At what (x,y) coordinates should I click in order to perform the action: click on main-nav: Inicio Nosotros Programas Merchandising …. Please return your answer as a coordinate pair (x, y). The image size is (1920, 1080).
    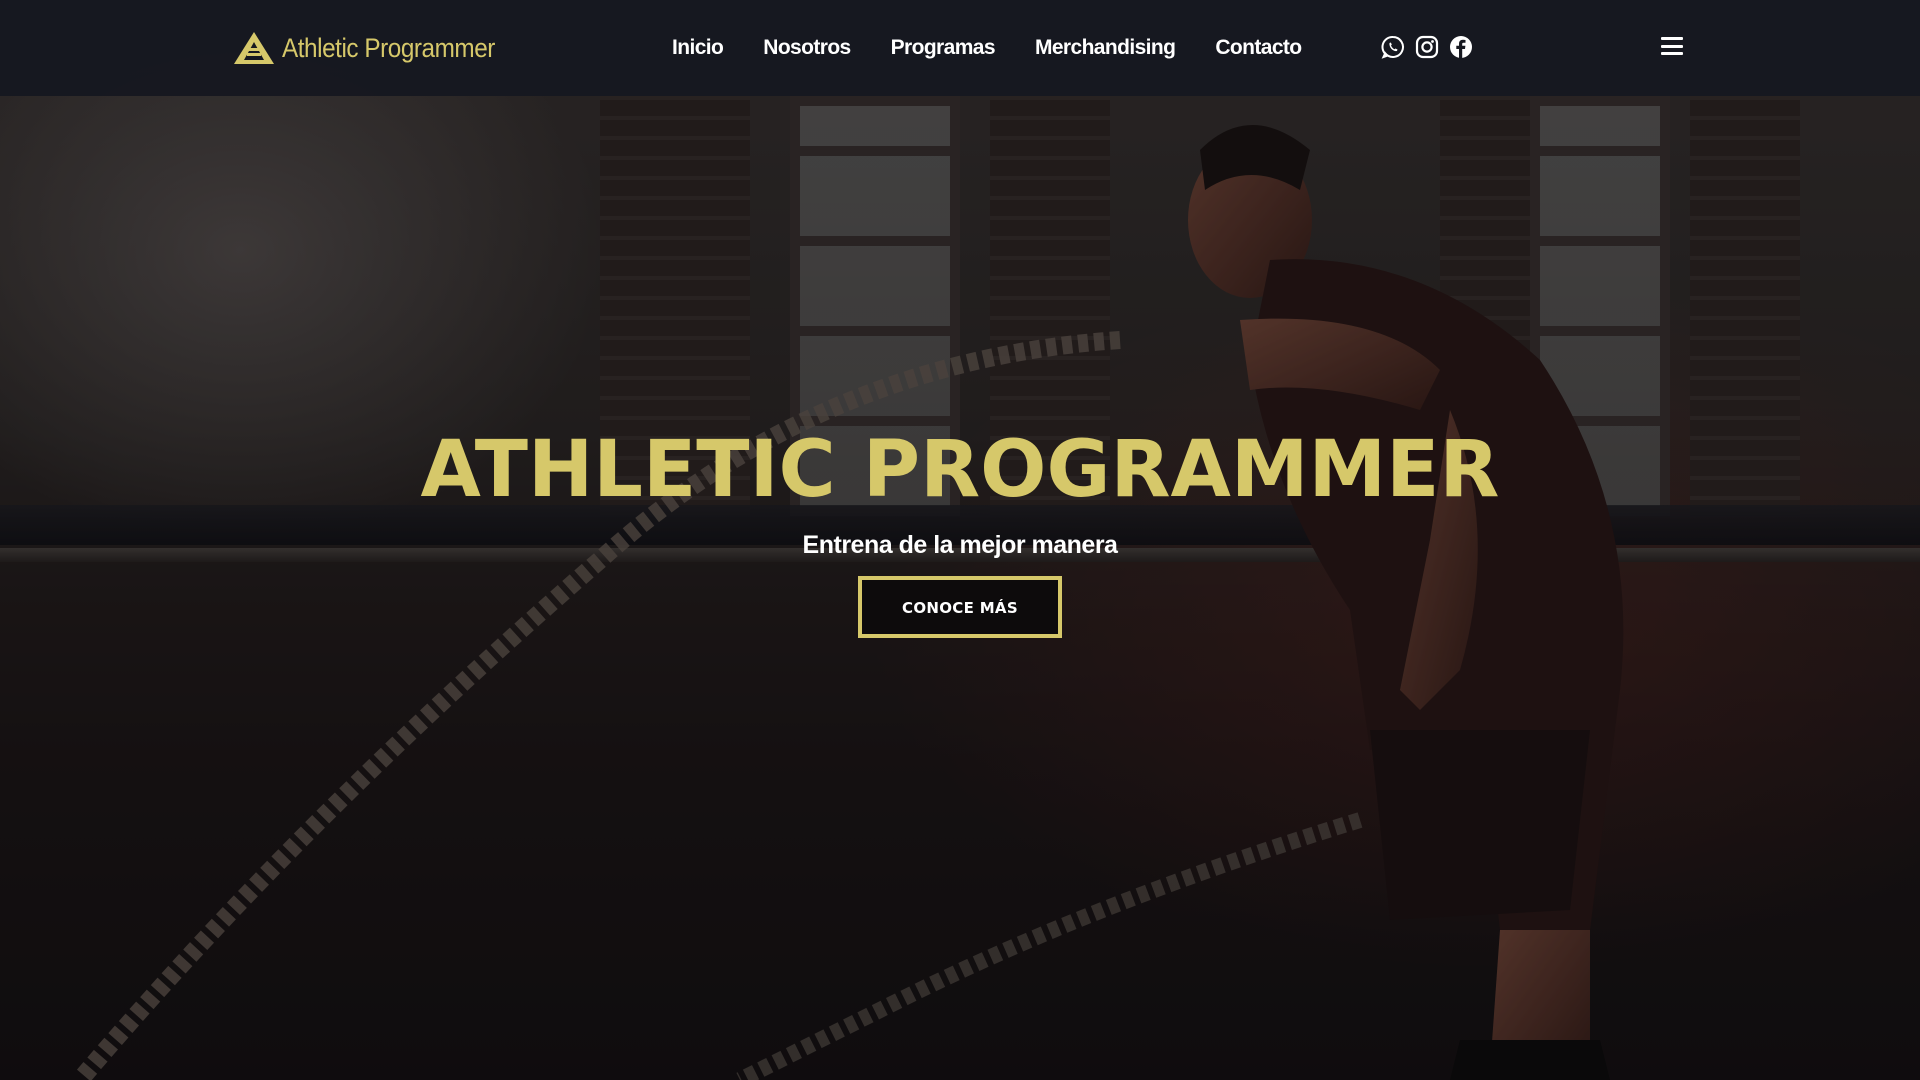
    Looking at the image, I should click on (1007, 48).